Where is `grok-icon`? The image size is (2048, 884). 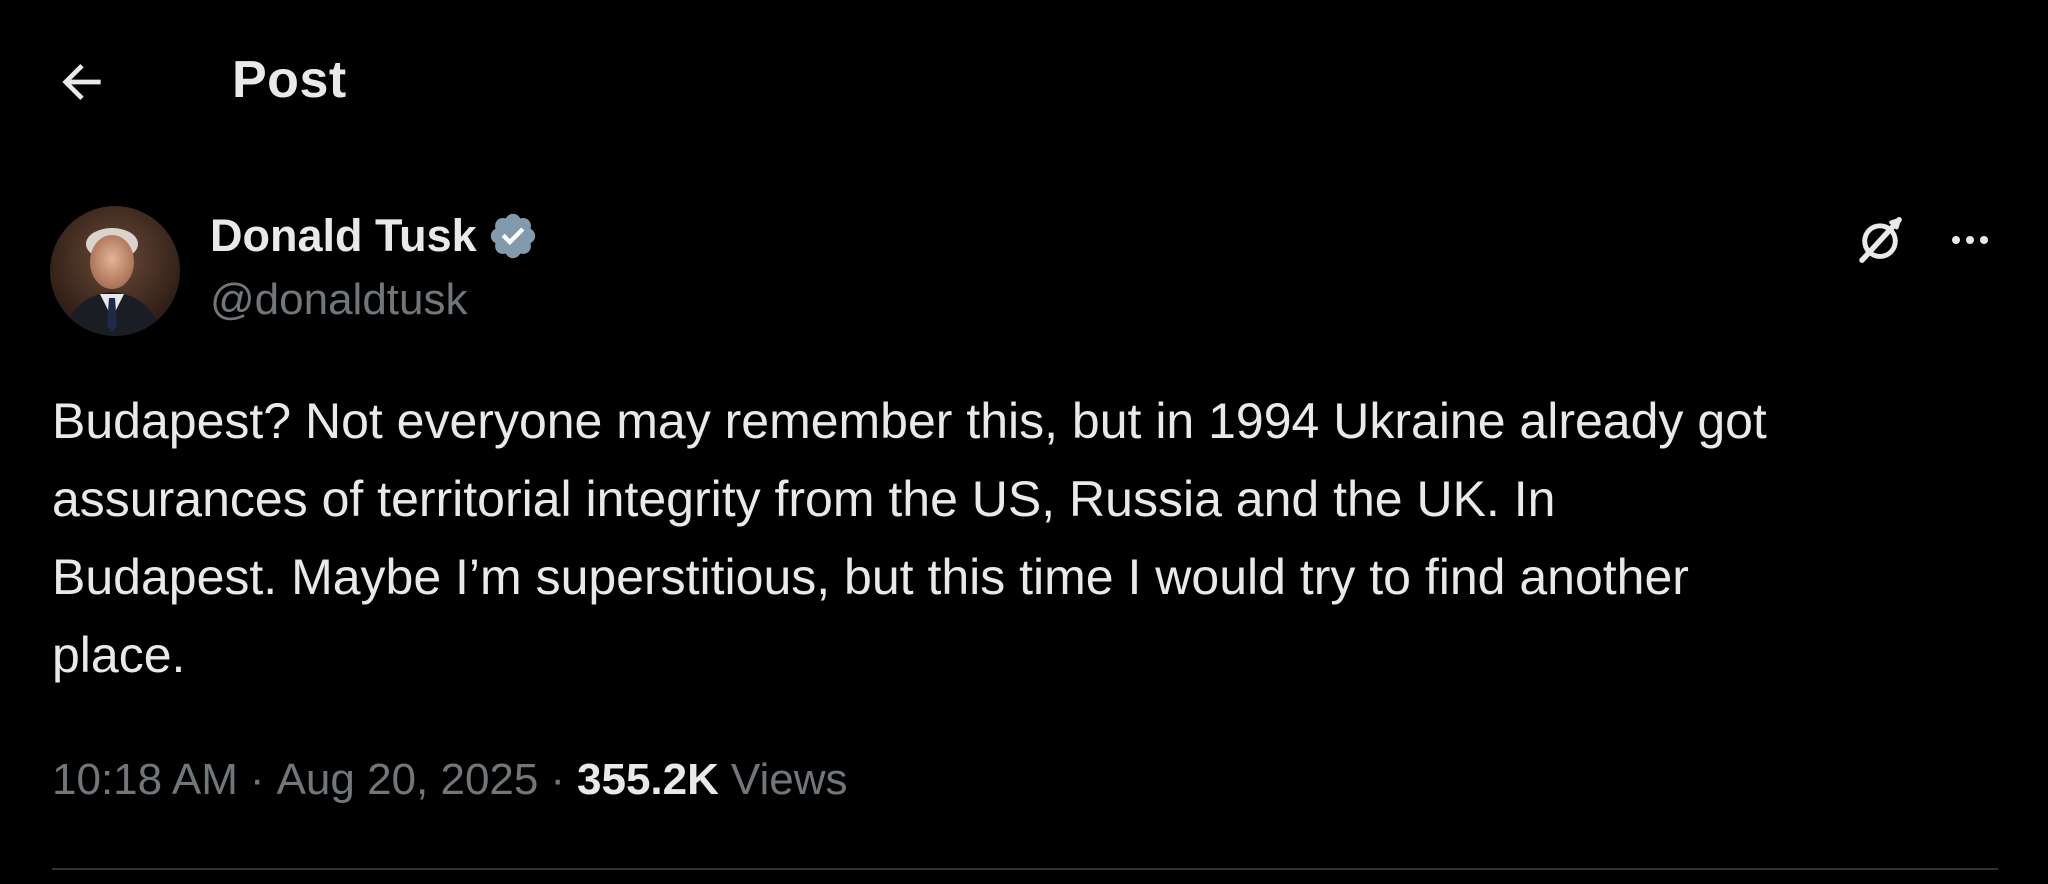 grok-icon is located at coordinates (1880, 240).